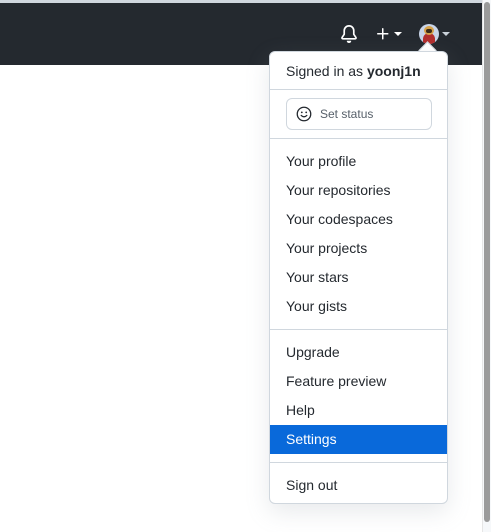 The width and height of the screenshot is (491, 532). Describe the element at coordinates (358, 485) in the screenshot. I see `menu-item-sign-out: Sign out` at that location.